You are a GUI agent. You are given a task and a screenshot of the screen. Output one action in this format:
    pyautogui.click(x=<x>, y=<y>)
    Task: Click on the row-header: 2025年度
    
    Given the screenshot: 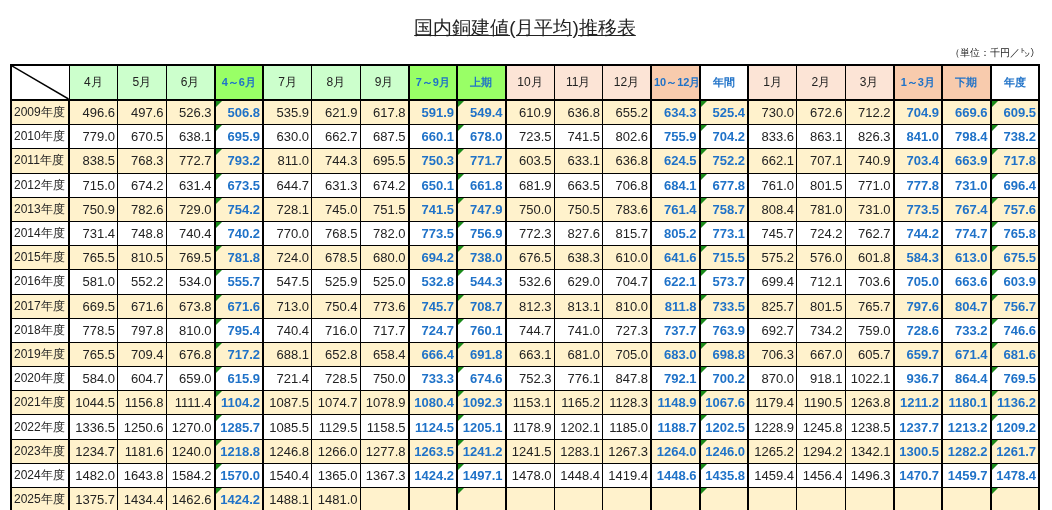 What is the action you would take?
    pyautogui.click(x=40, y=498)
    